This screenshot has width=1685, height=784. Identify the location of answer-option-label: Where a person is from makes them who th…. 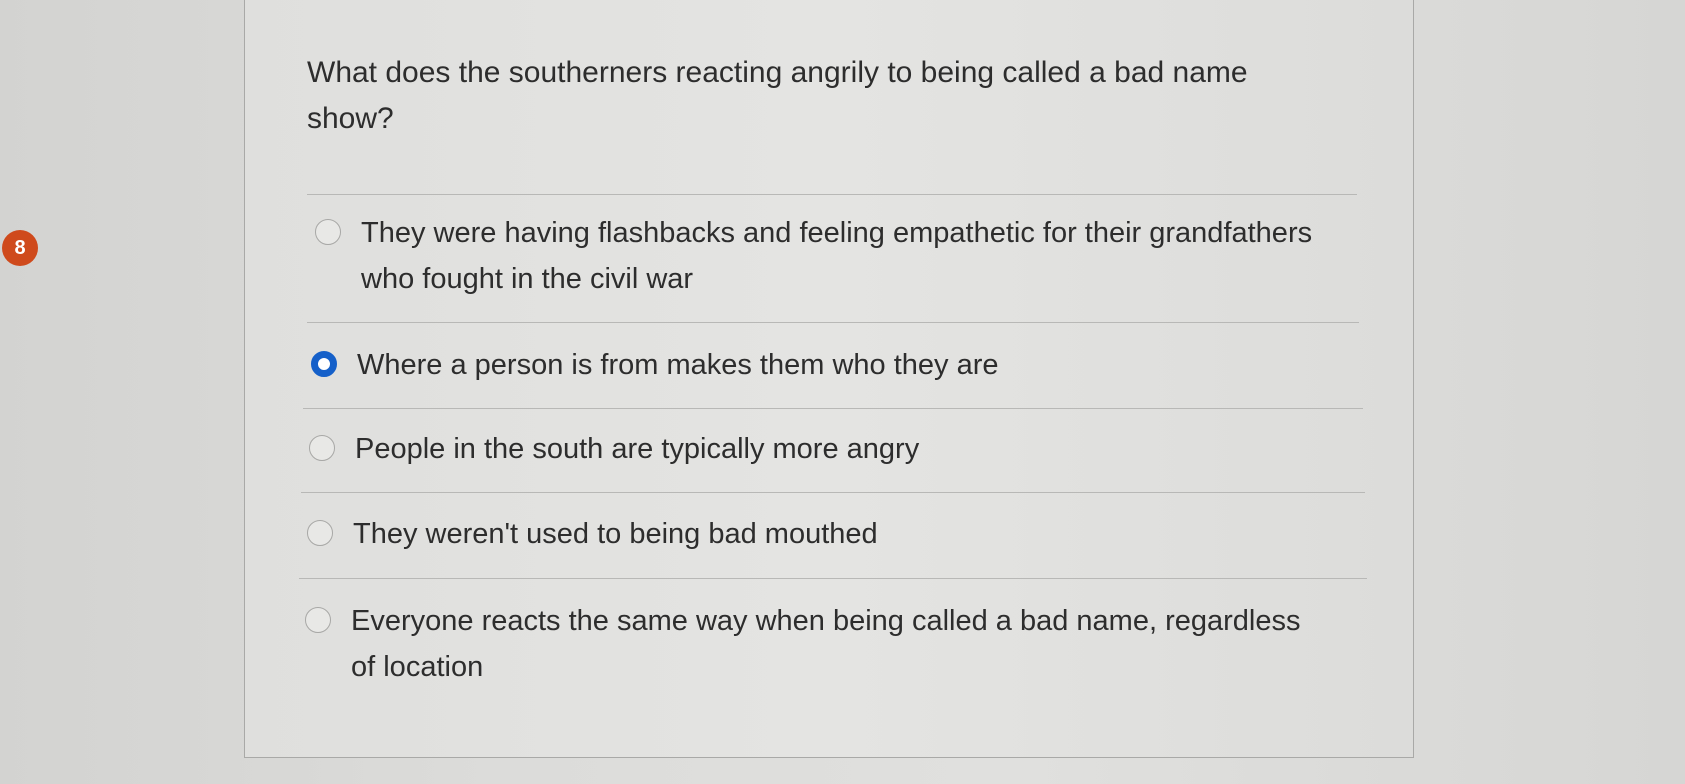
(678, 365).